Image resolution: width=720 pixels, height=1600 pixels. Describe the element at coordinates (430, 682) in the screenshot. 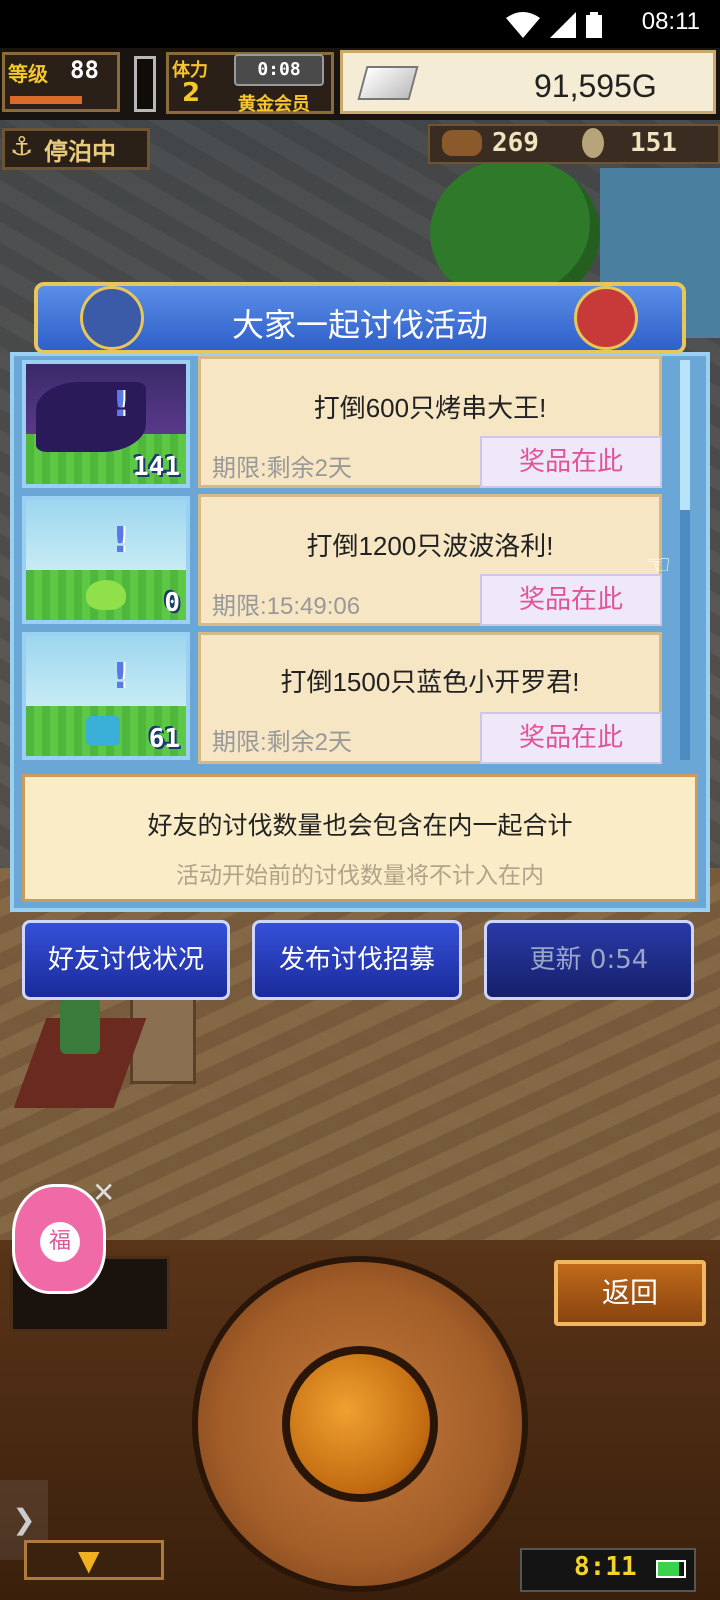

I see `event-title: 打倒1500只蓝色小开罗君!` at that location.